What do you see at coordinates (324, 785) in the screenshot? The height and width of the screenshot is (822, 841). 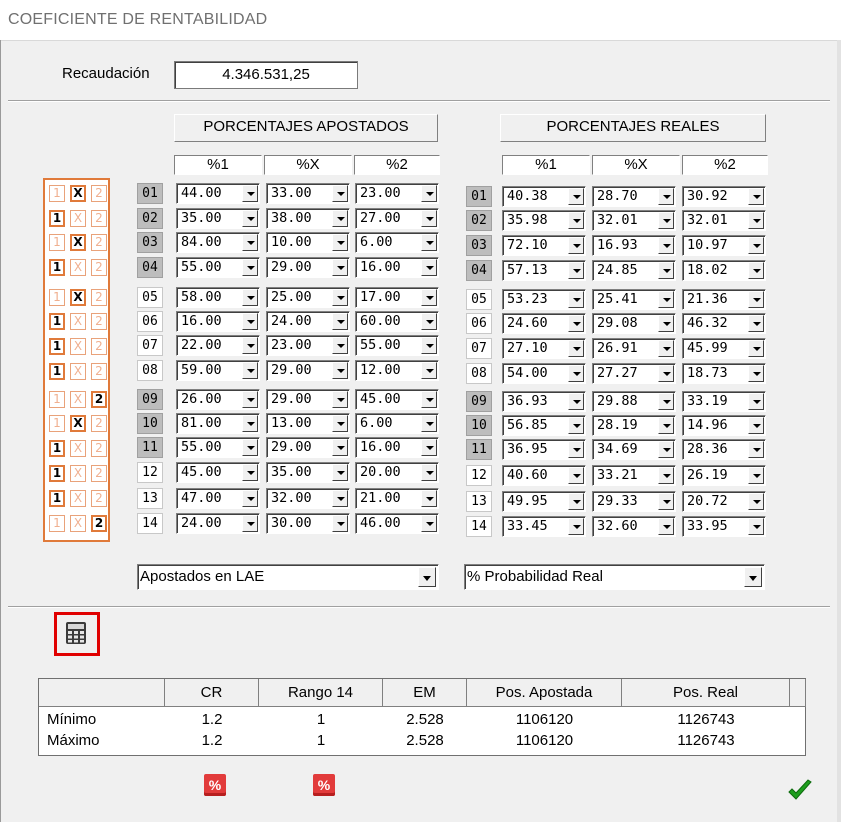 I see `percent-icon: %` at bounding box center [324, 785].